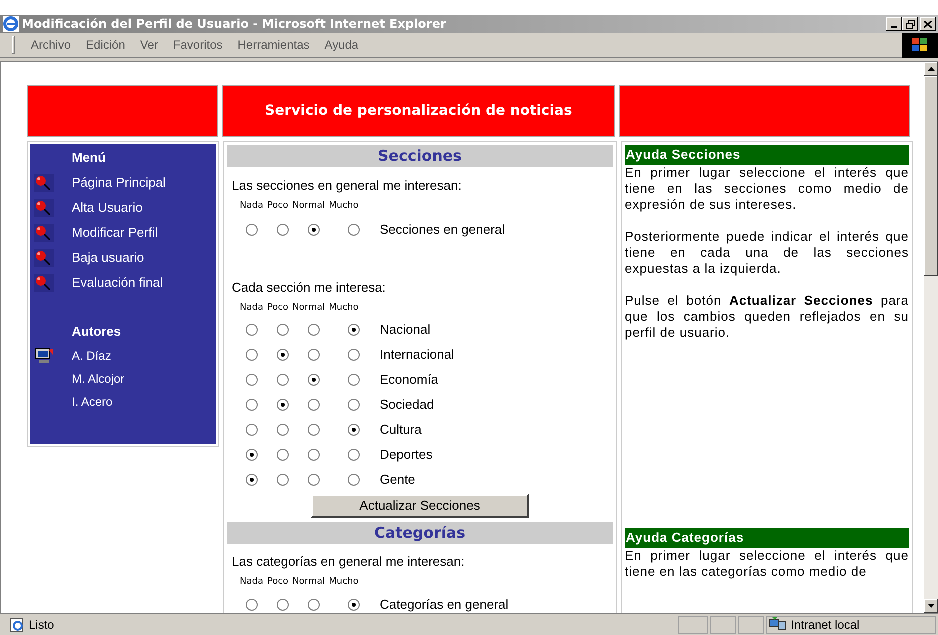 The width and height of the screenshot is (938, 635). Describe the element at coordinates (418, 111) in the screenshot. I see `banner-title: Servicio de personalización de noticias` at that location.